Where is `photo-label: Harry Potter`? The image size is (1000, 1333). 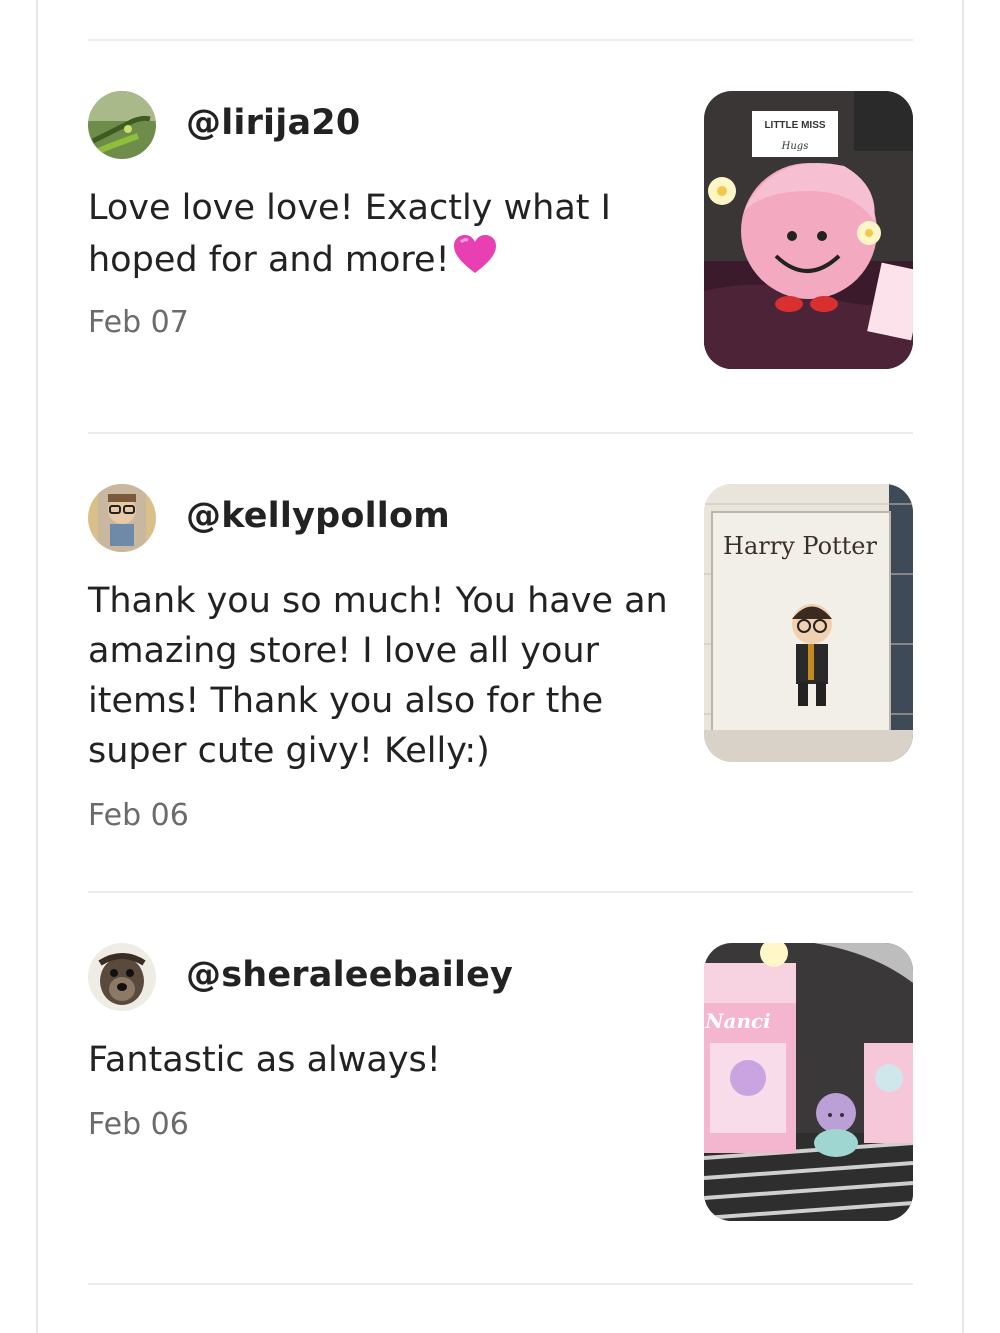
photo-label: Harry Potter is located at coordinates (800, 546).